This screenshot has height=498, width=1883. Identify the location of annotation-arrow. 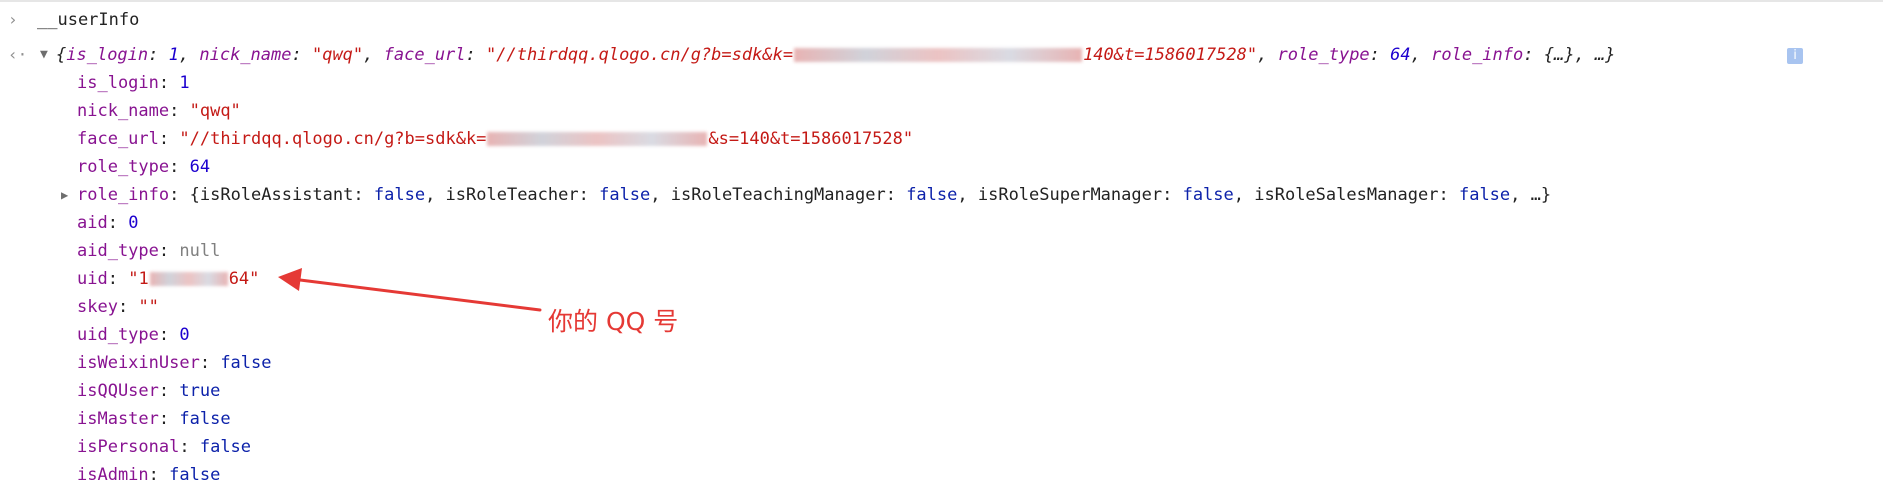
(410, 290).